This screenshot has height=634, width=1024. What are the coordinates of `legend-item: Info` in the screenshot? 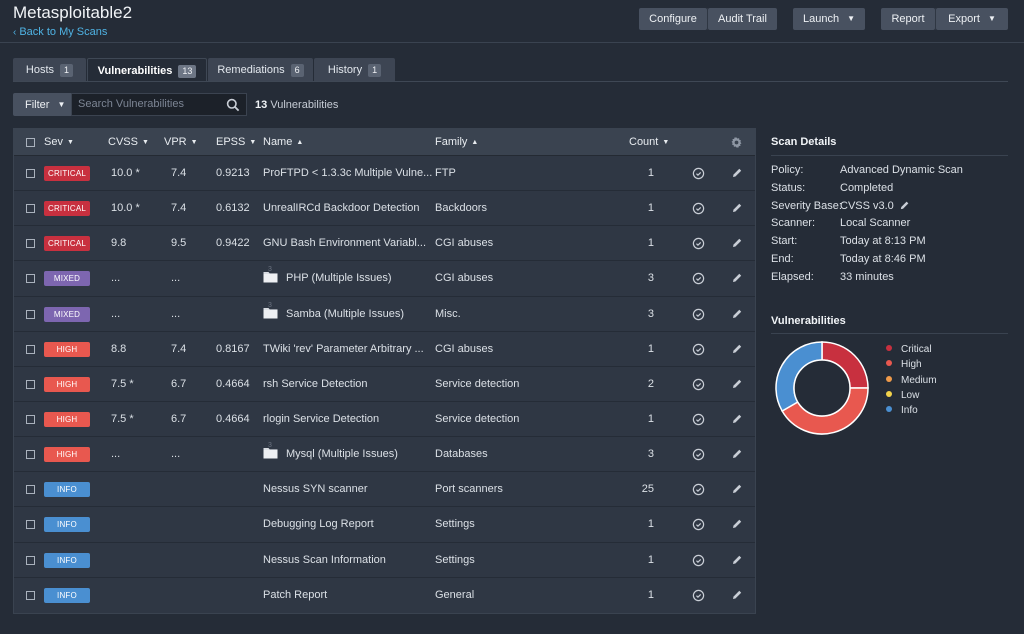 It's located at (902, 410).